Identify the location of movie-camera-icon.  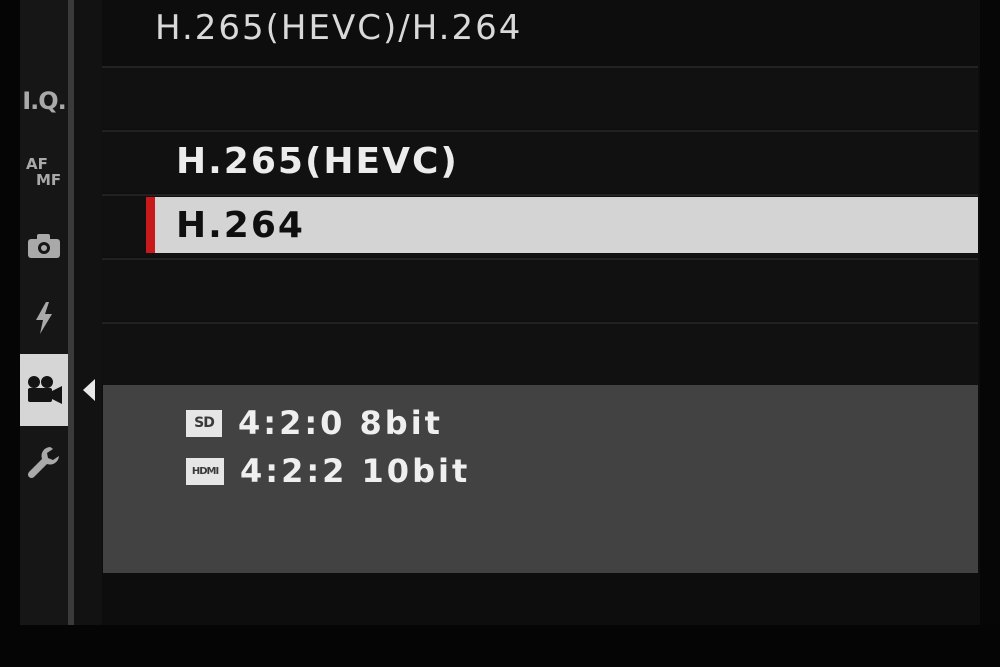
(45, 390).